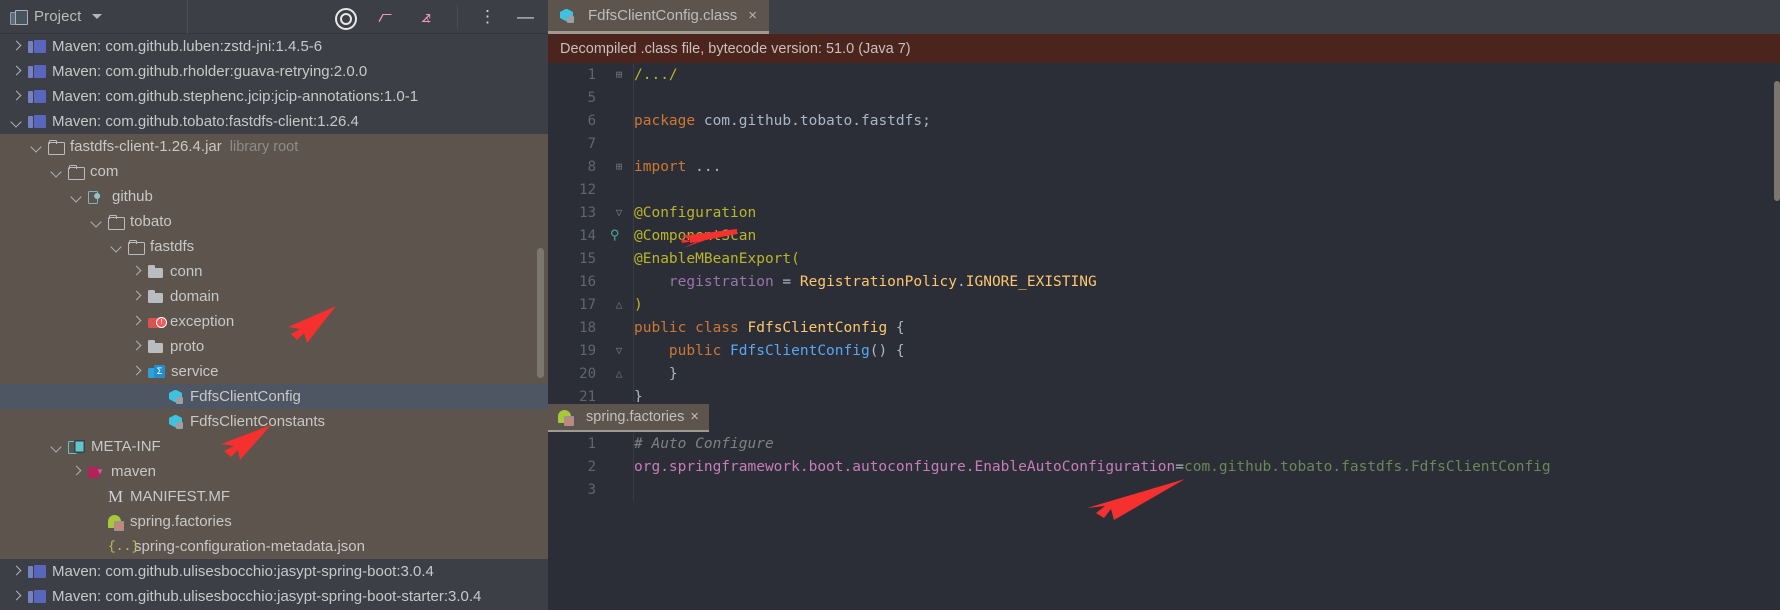  I want to click on tree-row: exception, so click(274, 321).